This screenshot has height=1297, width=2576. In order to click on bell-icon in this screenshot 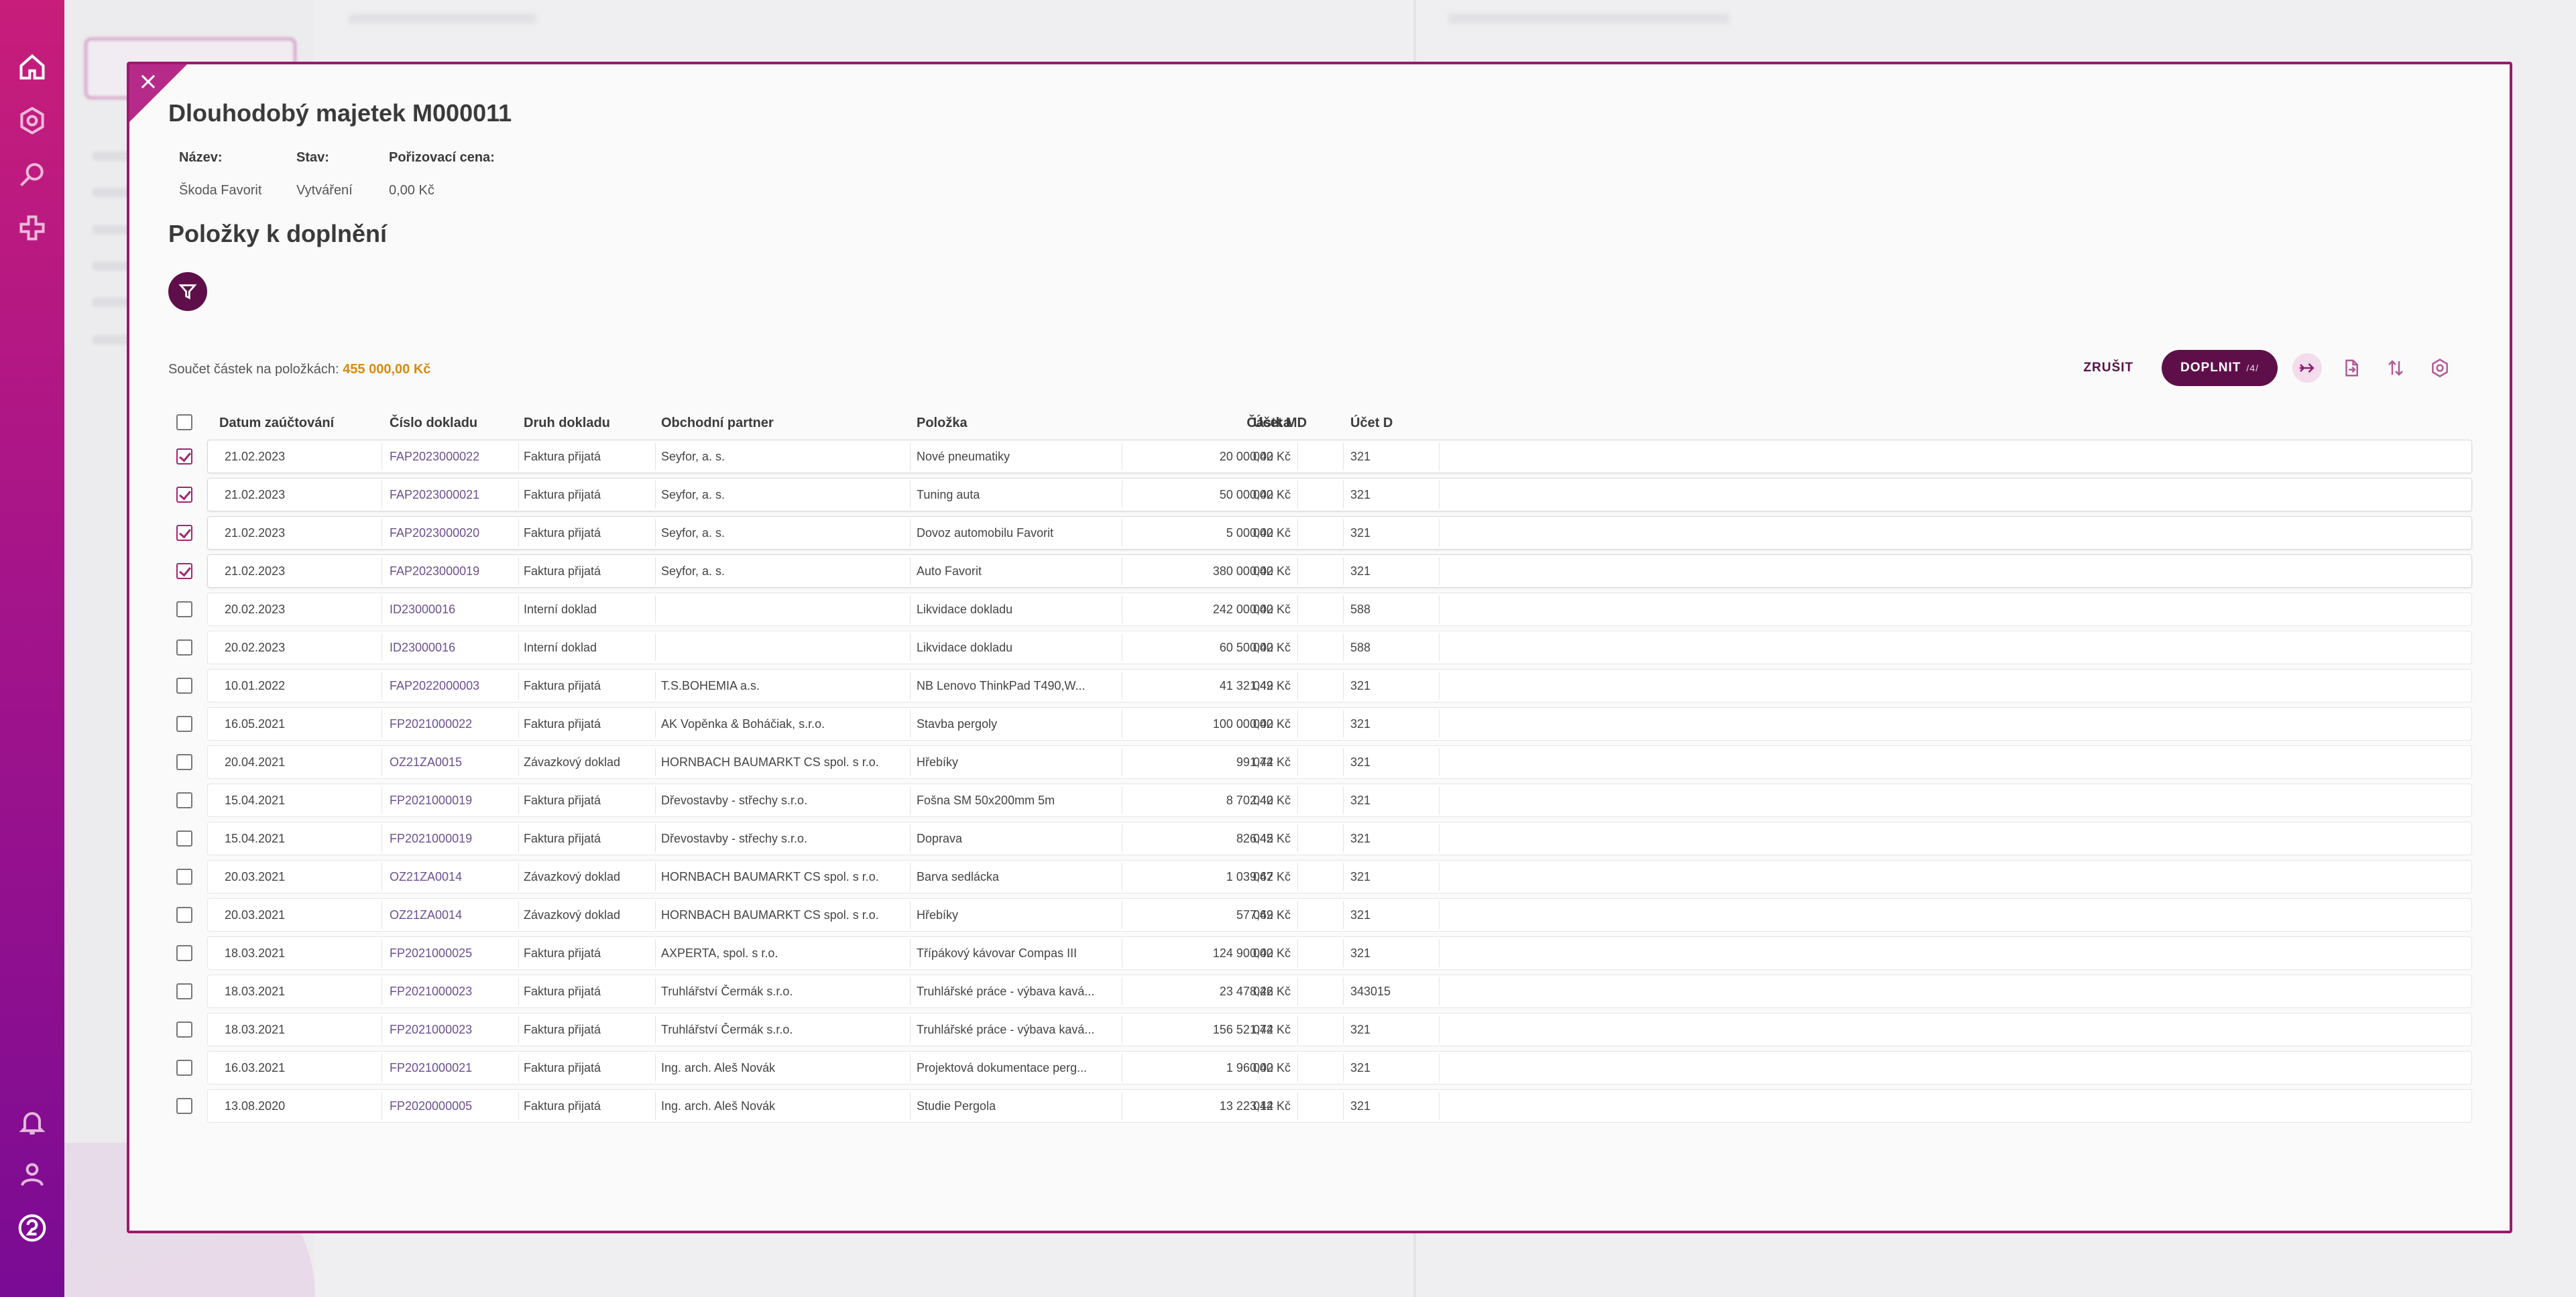, I will do `click(32, 1122)`.